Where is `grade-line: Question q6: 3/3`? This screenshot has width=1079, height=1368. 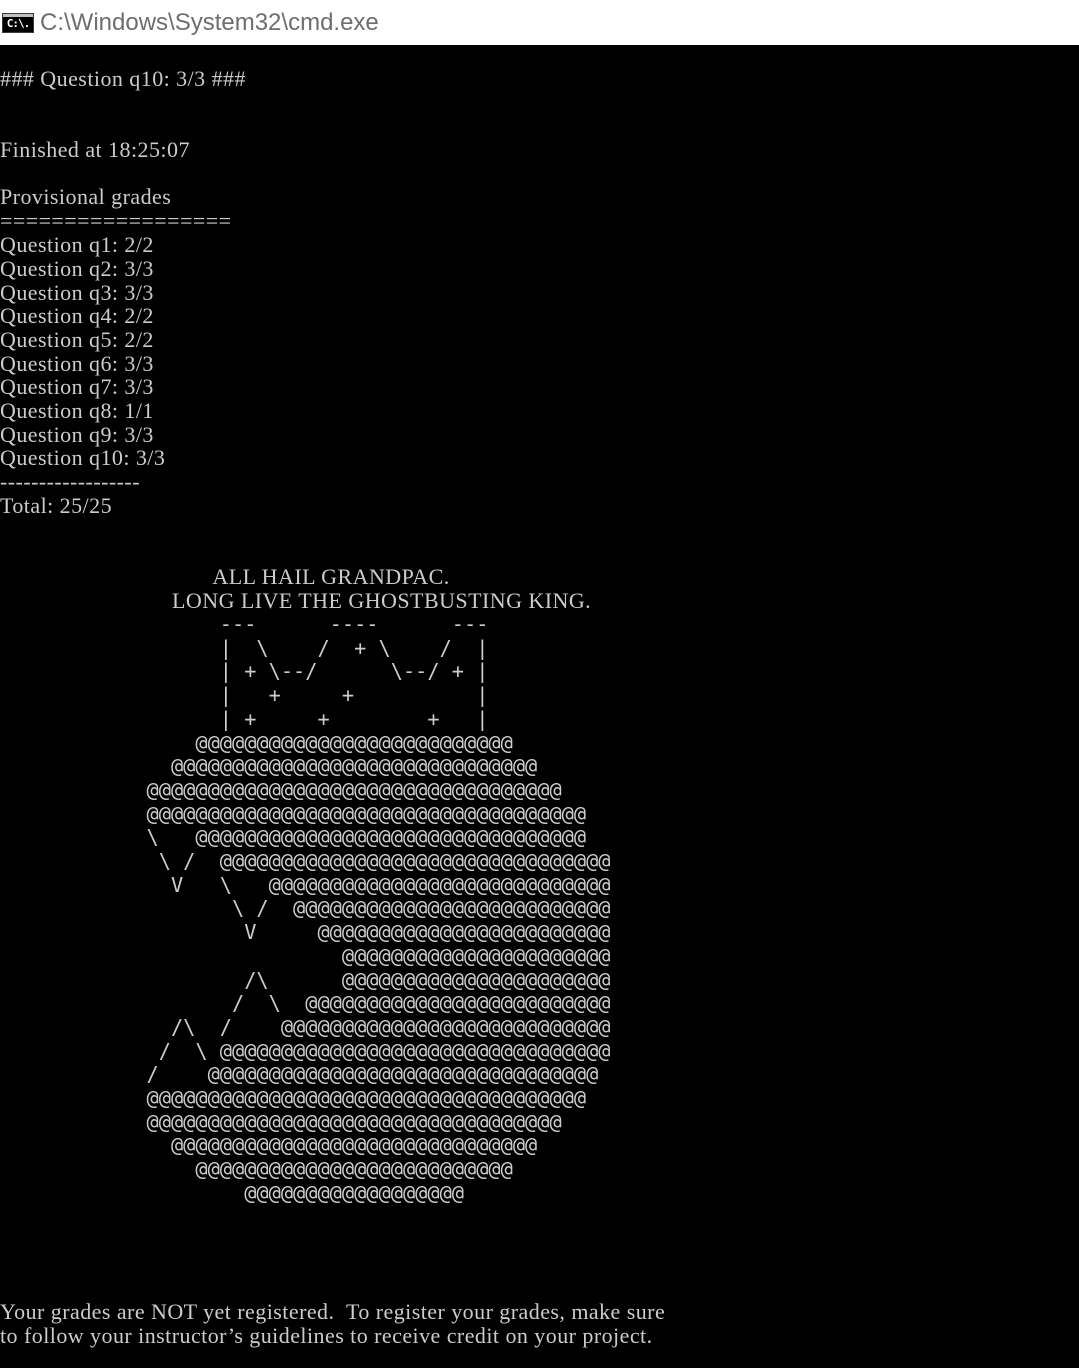 grade-line: Question q6: 3/3 is located at coordinates (77, 363).